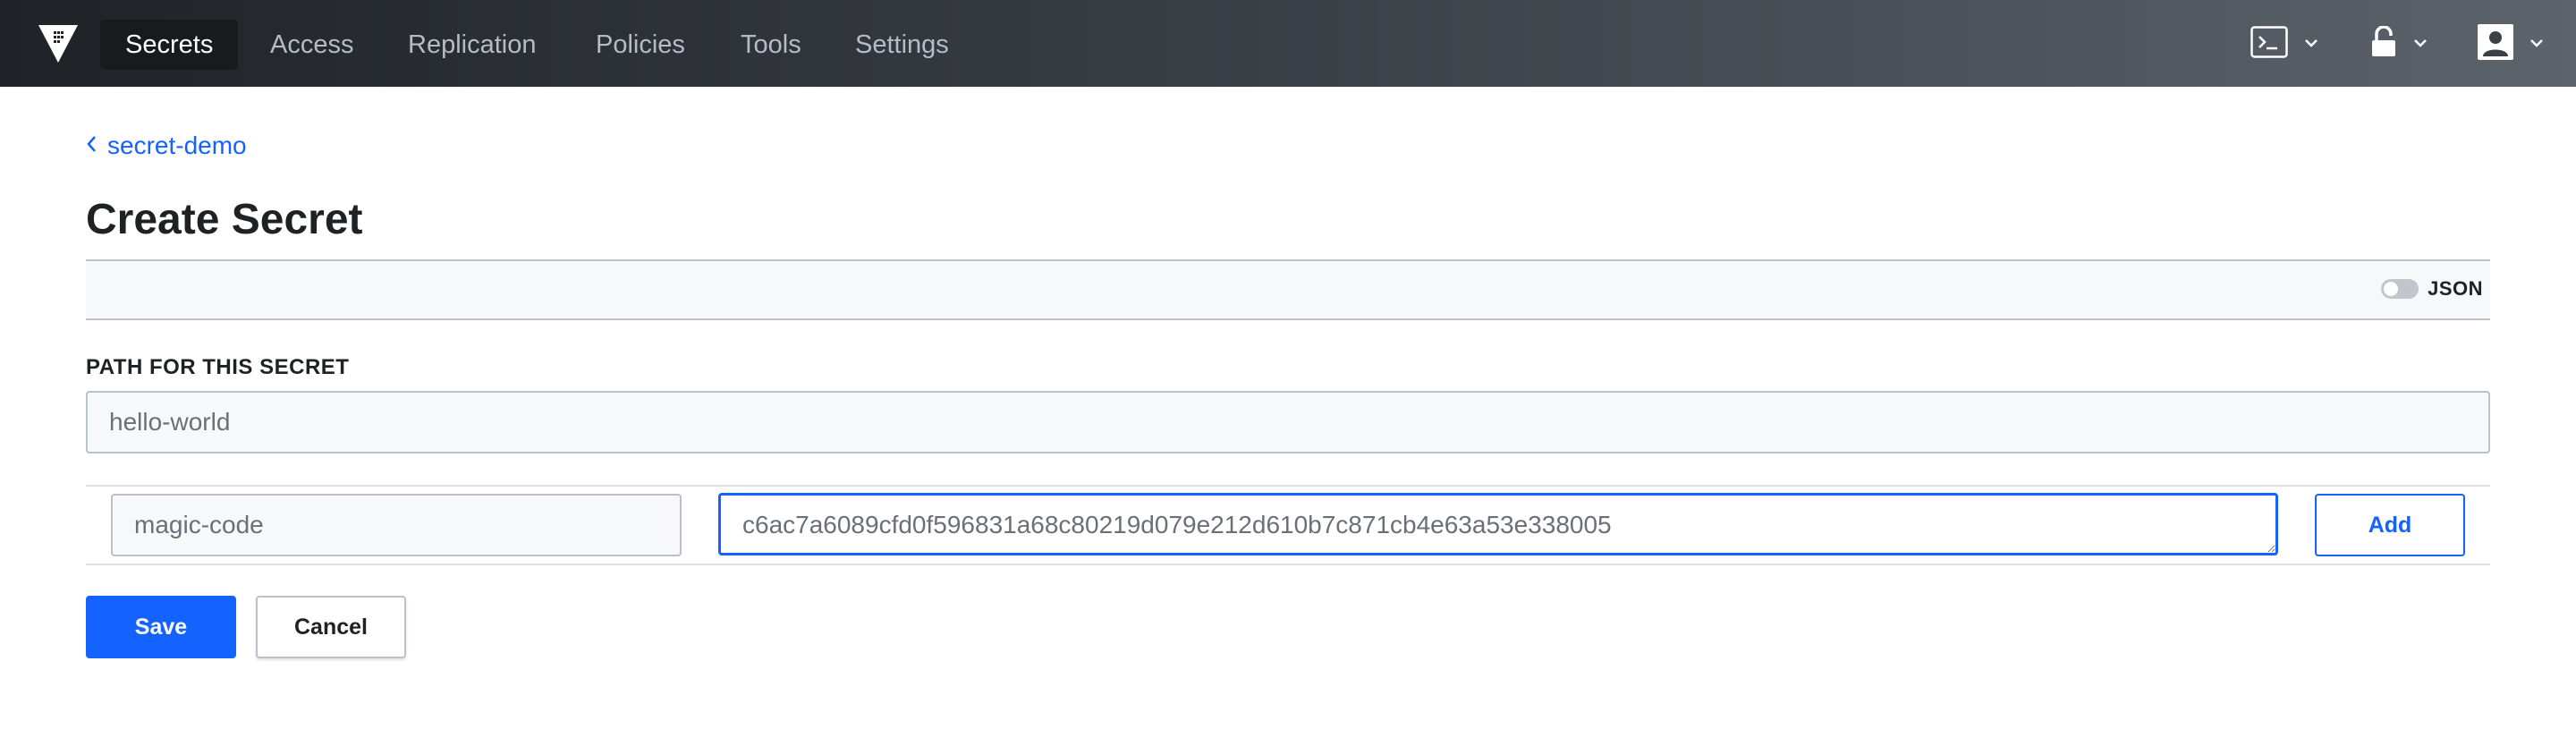  I want to click on breadcrumb: secret-demo, so click(166, 146).